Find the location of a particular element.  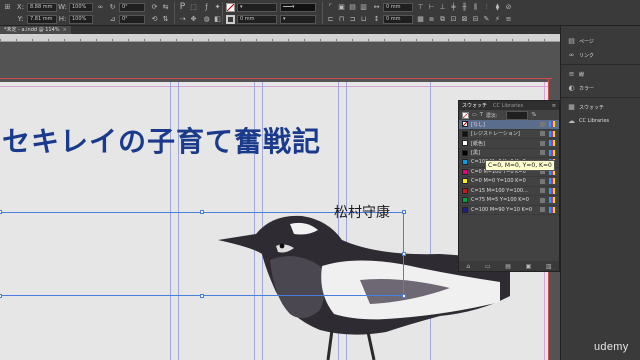

rotate-field: 0° is located at coordinates (132, 7).